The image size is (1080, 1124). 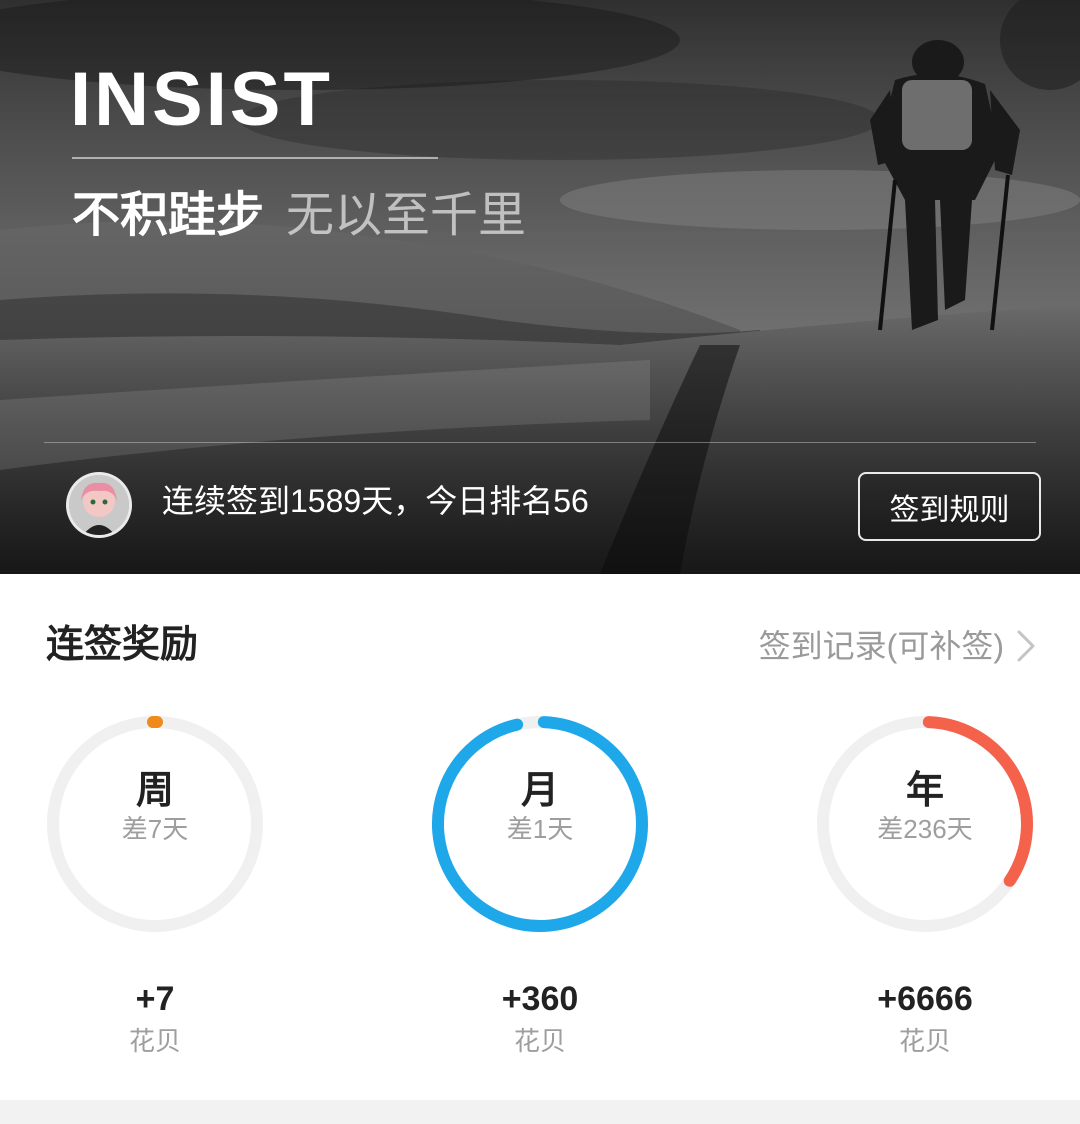 I want to click on hero-subtitle-light: 无以至千里, so click(x=406, y=215).